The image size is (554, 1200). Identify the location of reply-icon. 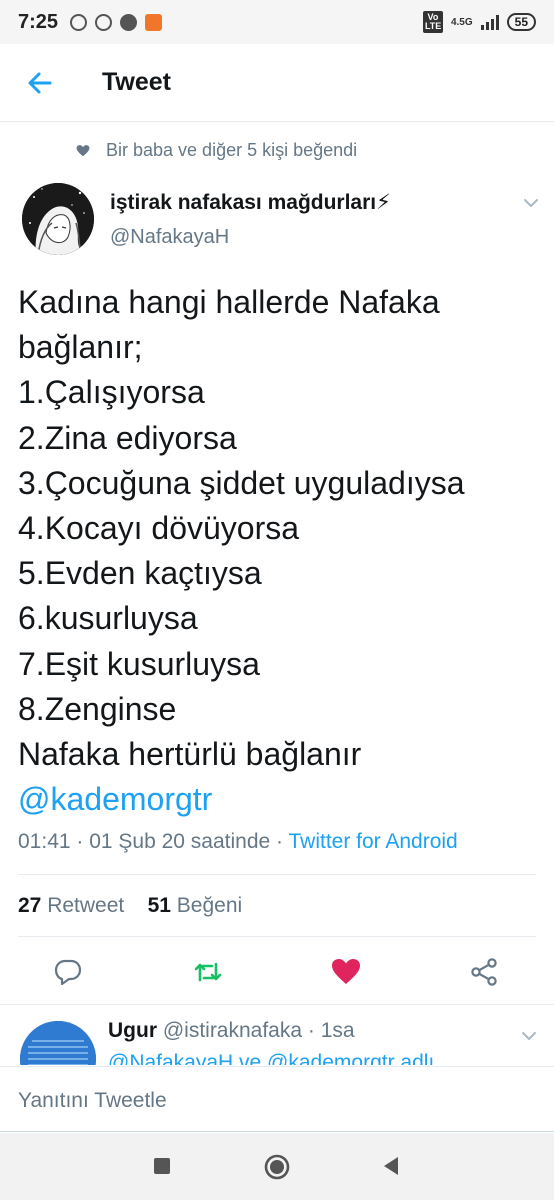
(68, 972).